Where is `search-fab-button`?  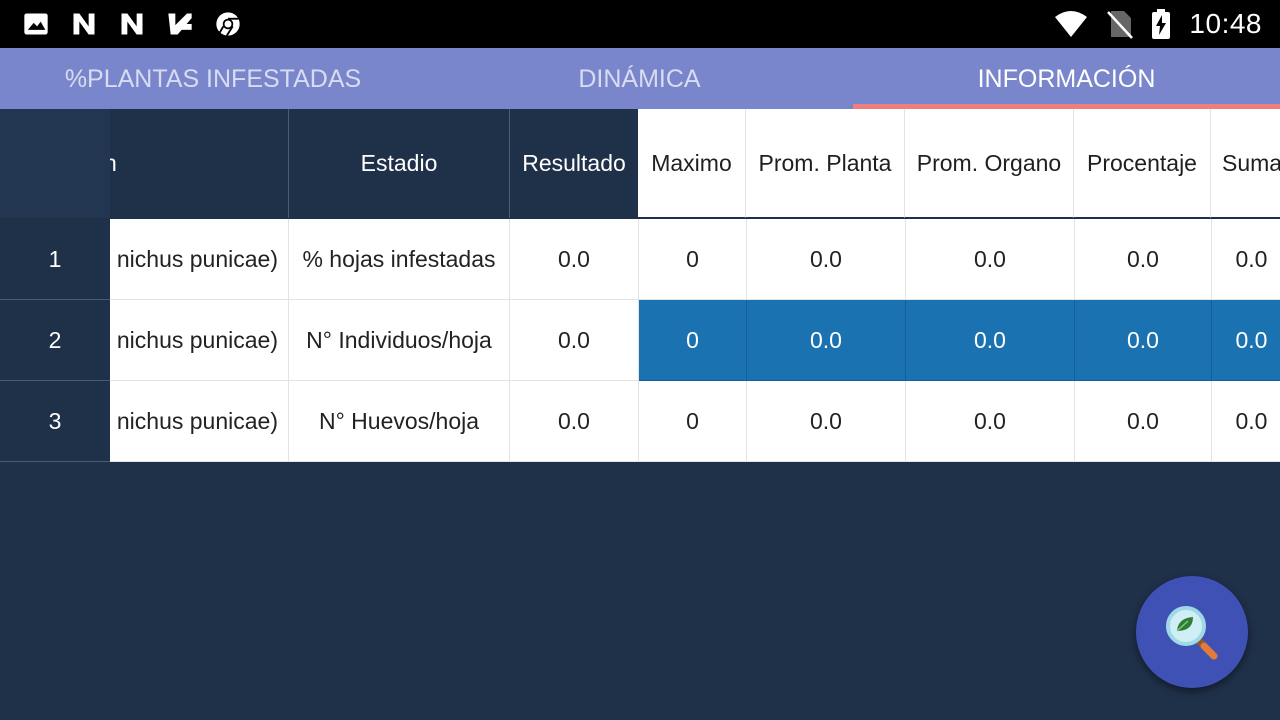 search-fab-button is located at coordinates (1192, 632).